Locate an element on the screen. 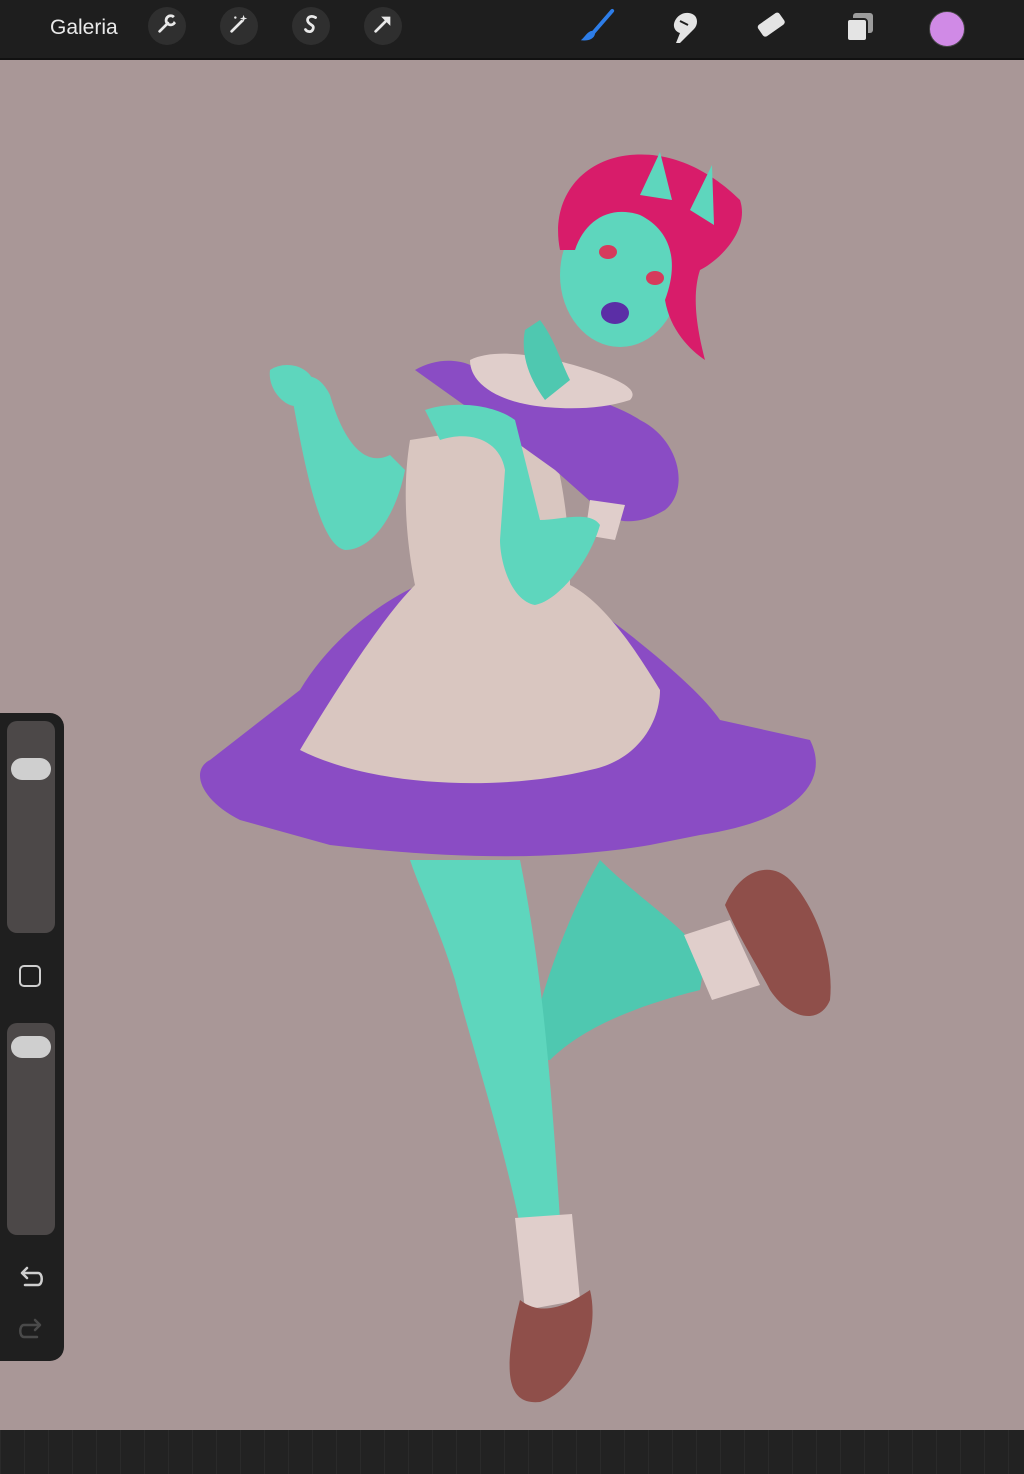 The image size is (1024, 1474). layers-button is located at coordinates (859, 29).